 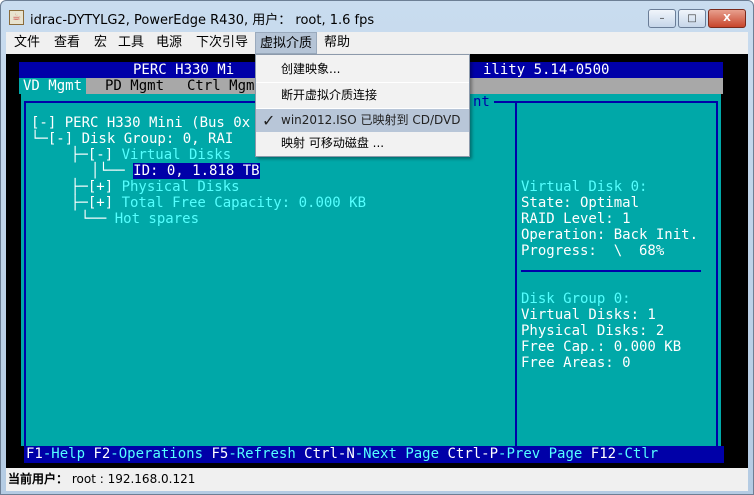 I want to click on tab-pd-mgmt: PD Mgmt, so click(x=134, y=86).